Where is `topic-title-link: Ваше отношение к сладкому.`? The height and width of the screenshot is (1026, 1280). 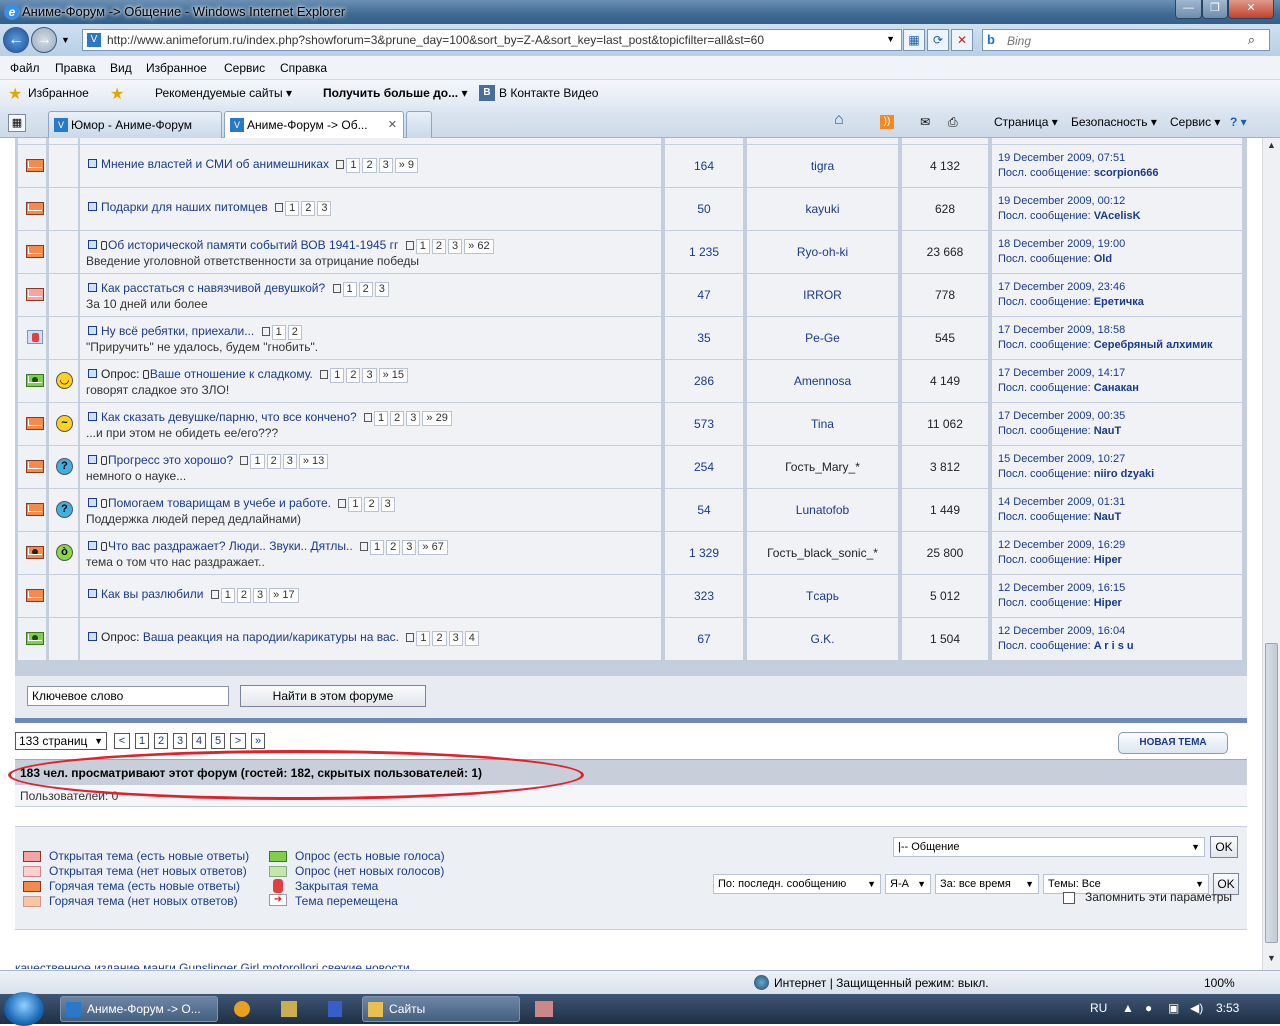 topic-title-link: Ваше отношение к сладкому. is located at coordinates (231, 374).